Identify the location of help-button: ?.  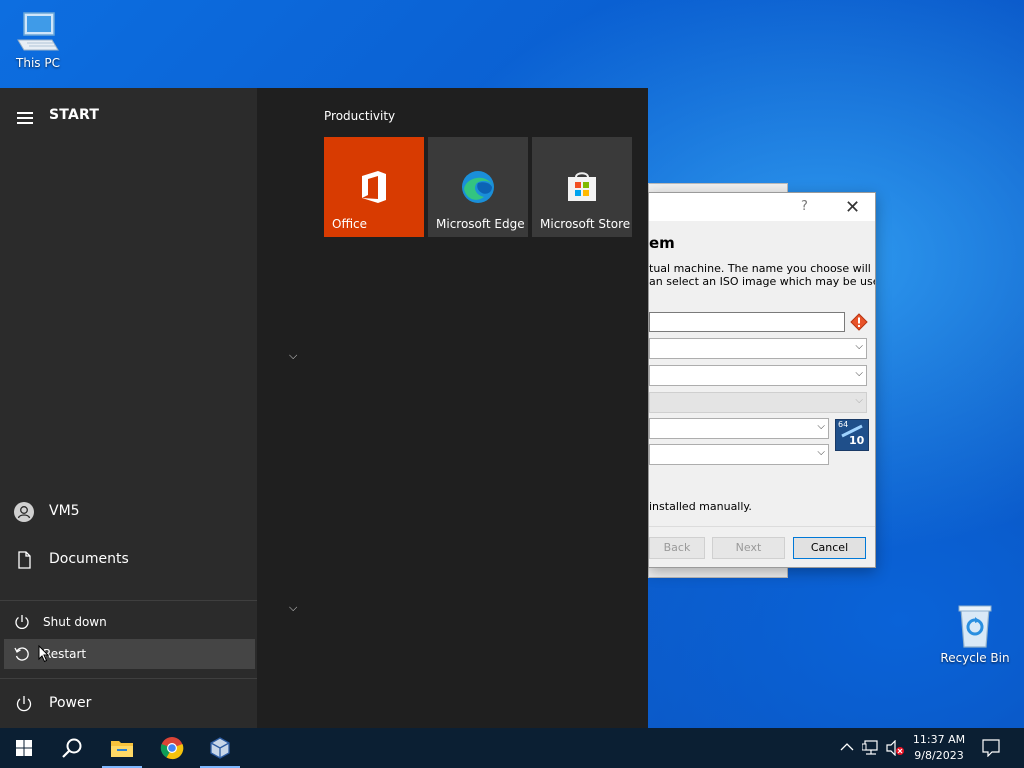
(804, 206).